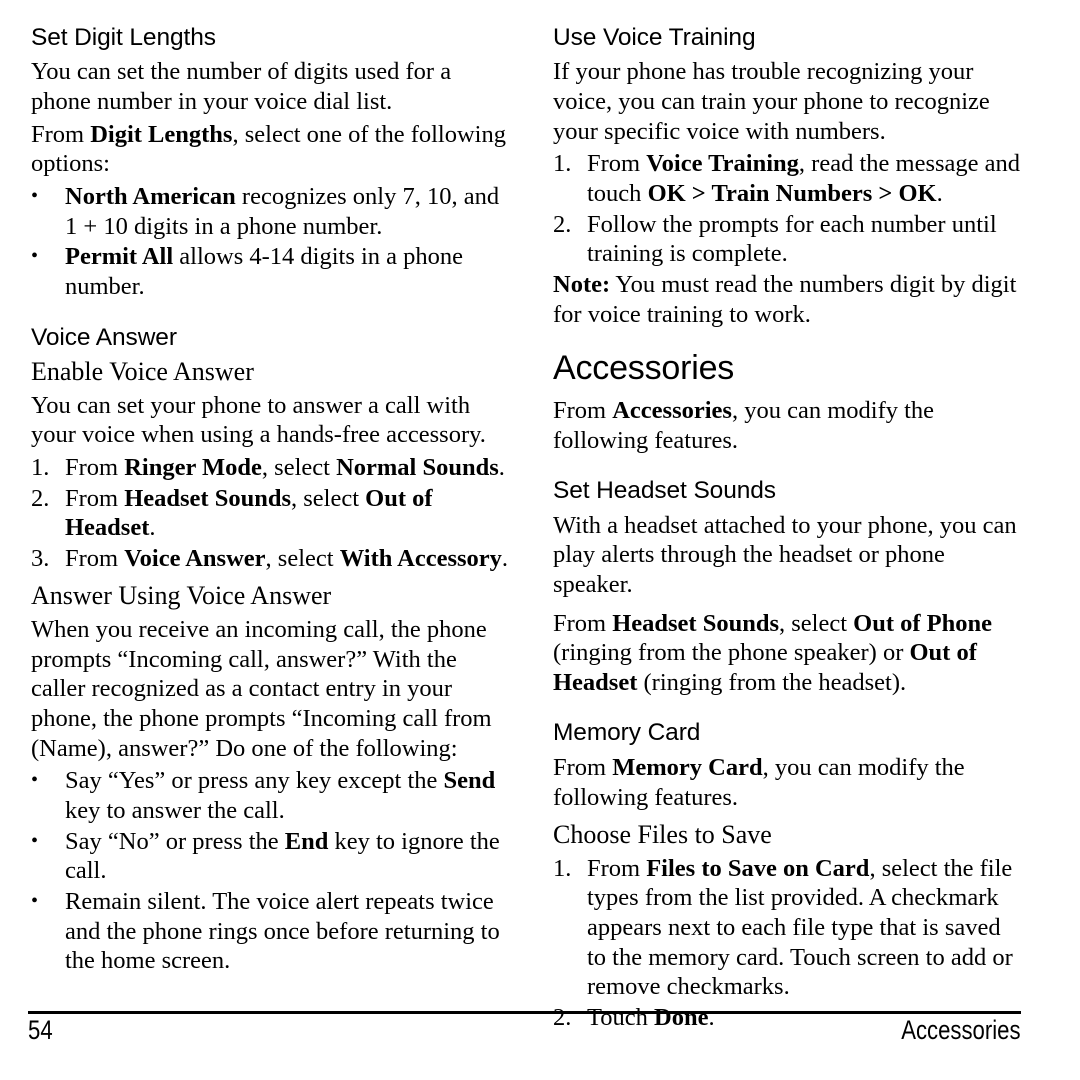  Describe the element at coordinates (672, 410) in the screenshot. I see `bold-term: Accessories` at that location.